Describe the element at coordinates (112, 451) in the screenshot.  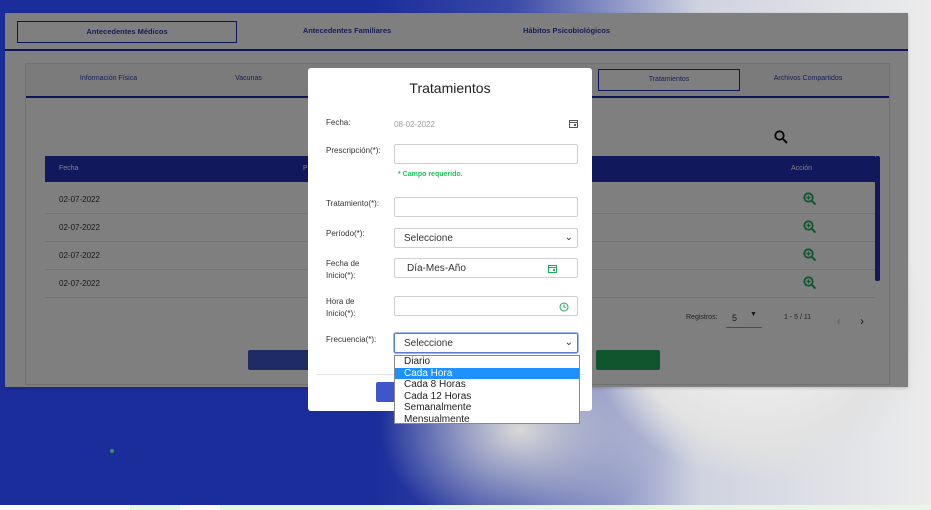
I see `decorative-dot` at that location.